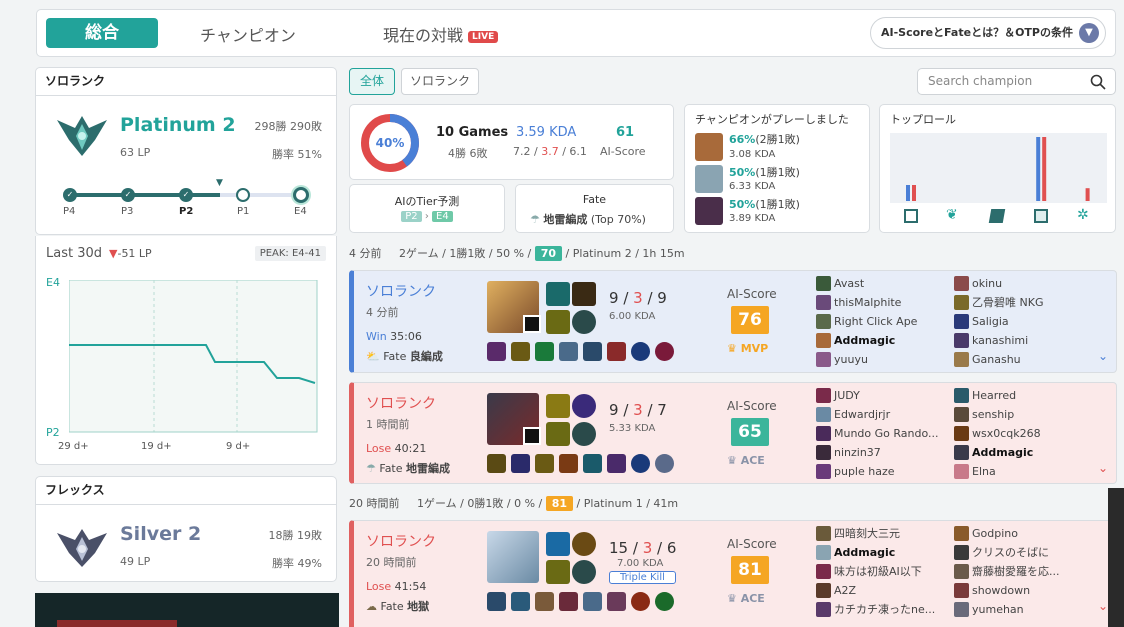  Describe the element at coordinates (777, 204) in the screenshot. I see `champ-wl: (1勝1敗)` at that location.